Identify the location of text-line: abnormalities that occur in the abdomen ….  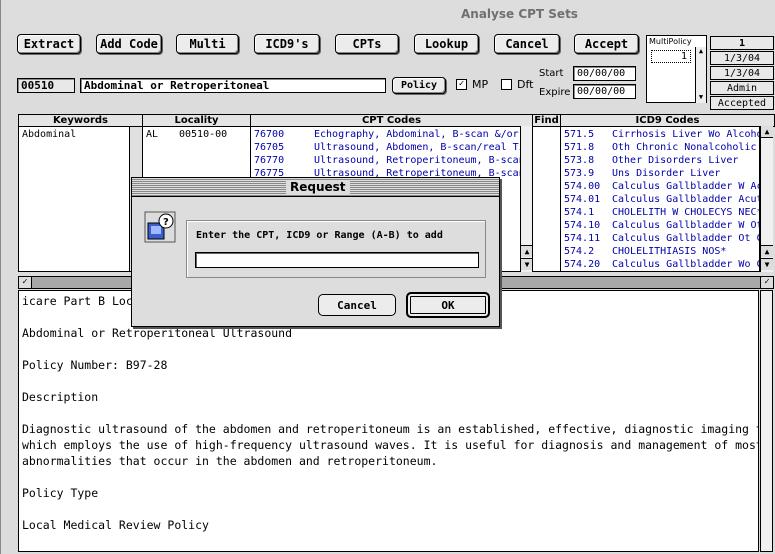
(230, 461).